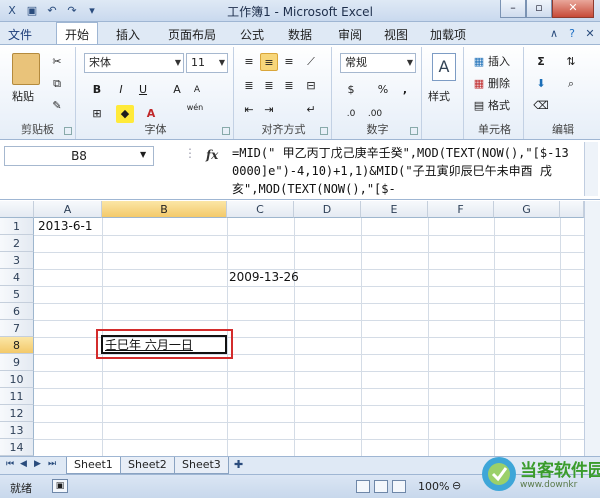 This screenshot has height=498, width=600. I want to click on sheet-tab-sheet1: Sheet1, so click(93, 465).